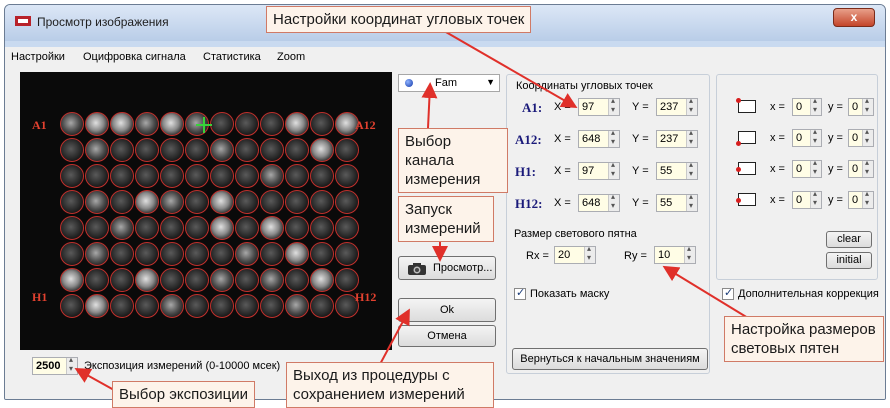  Describe the element at coordinates (447, 336) in the screenshot. I see `cancel-button: Отмена` at that location.